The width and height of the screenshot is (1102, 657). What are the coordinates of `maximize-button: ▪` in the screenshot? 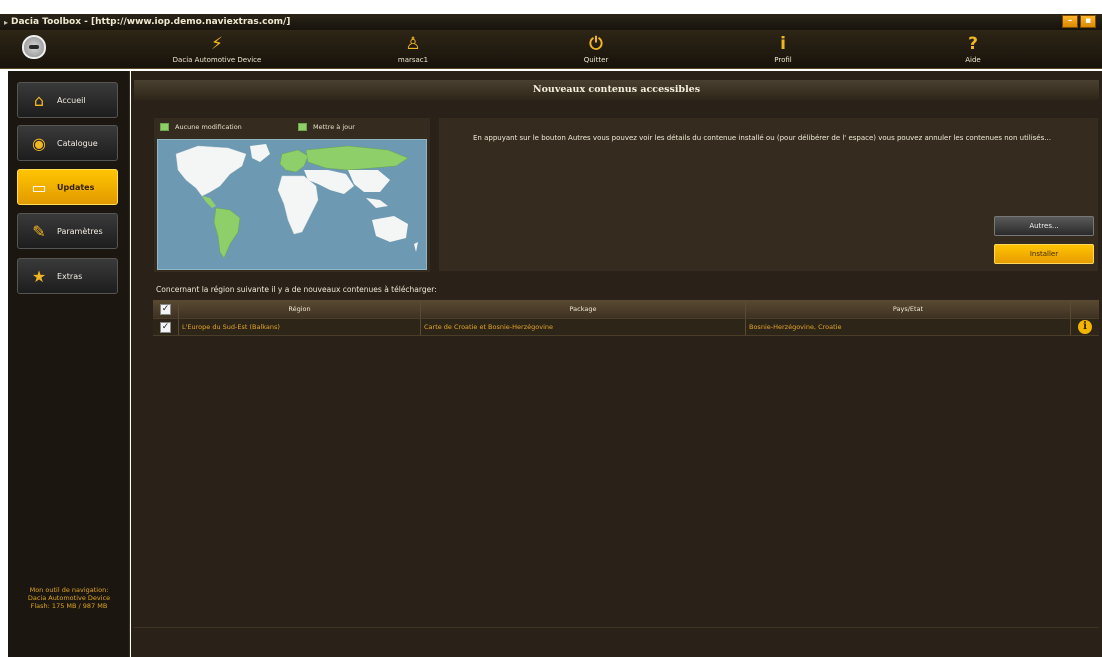 It's located at (1088, 21).